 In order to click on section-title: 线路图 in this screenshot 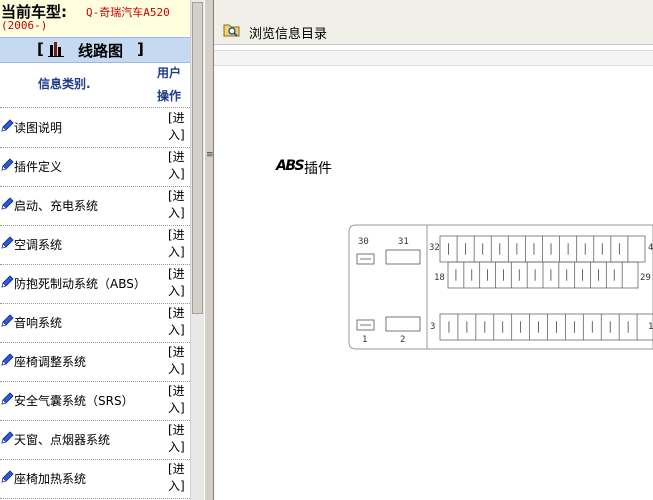, I will do `click(101, 51)`.